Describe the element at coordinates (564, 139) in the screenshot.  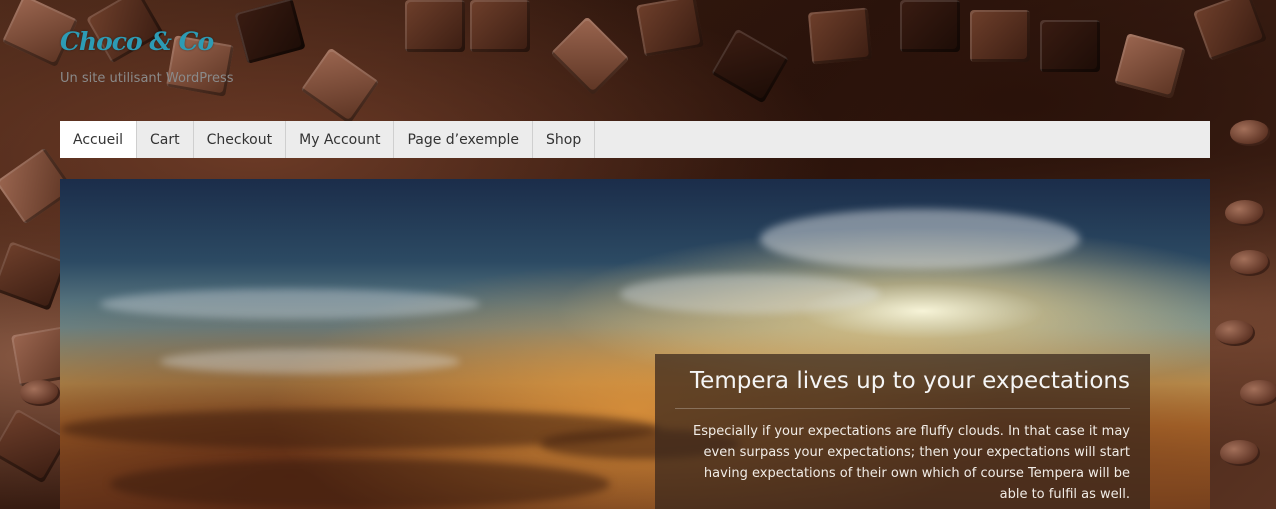
I see `nav-item-shop: Shop` at that location.